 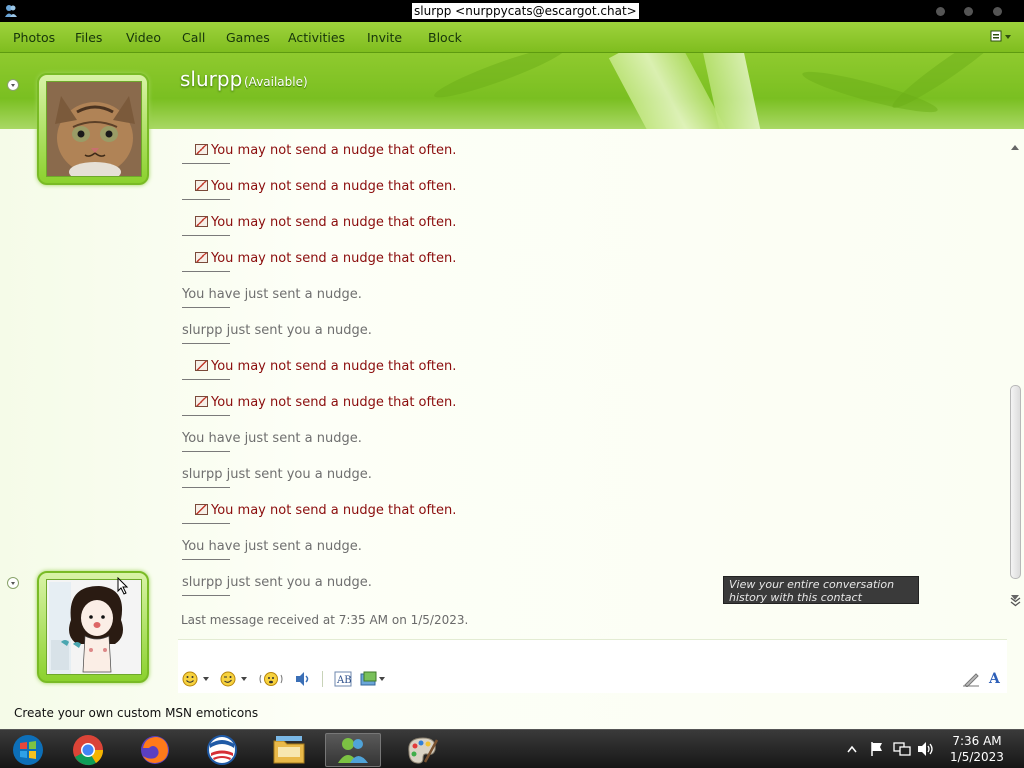 I want to click on toolbar-divider, so click(x=322, y=679).